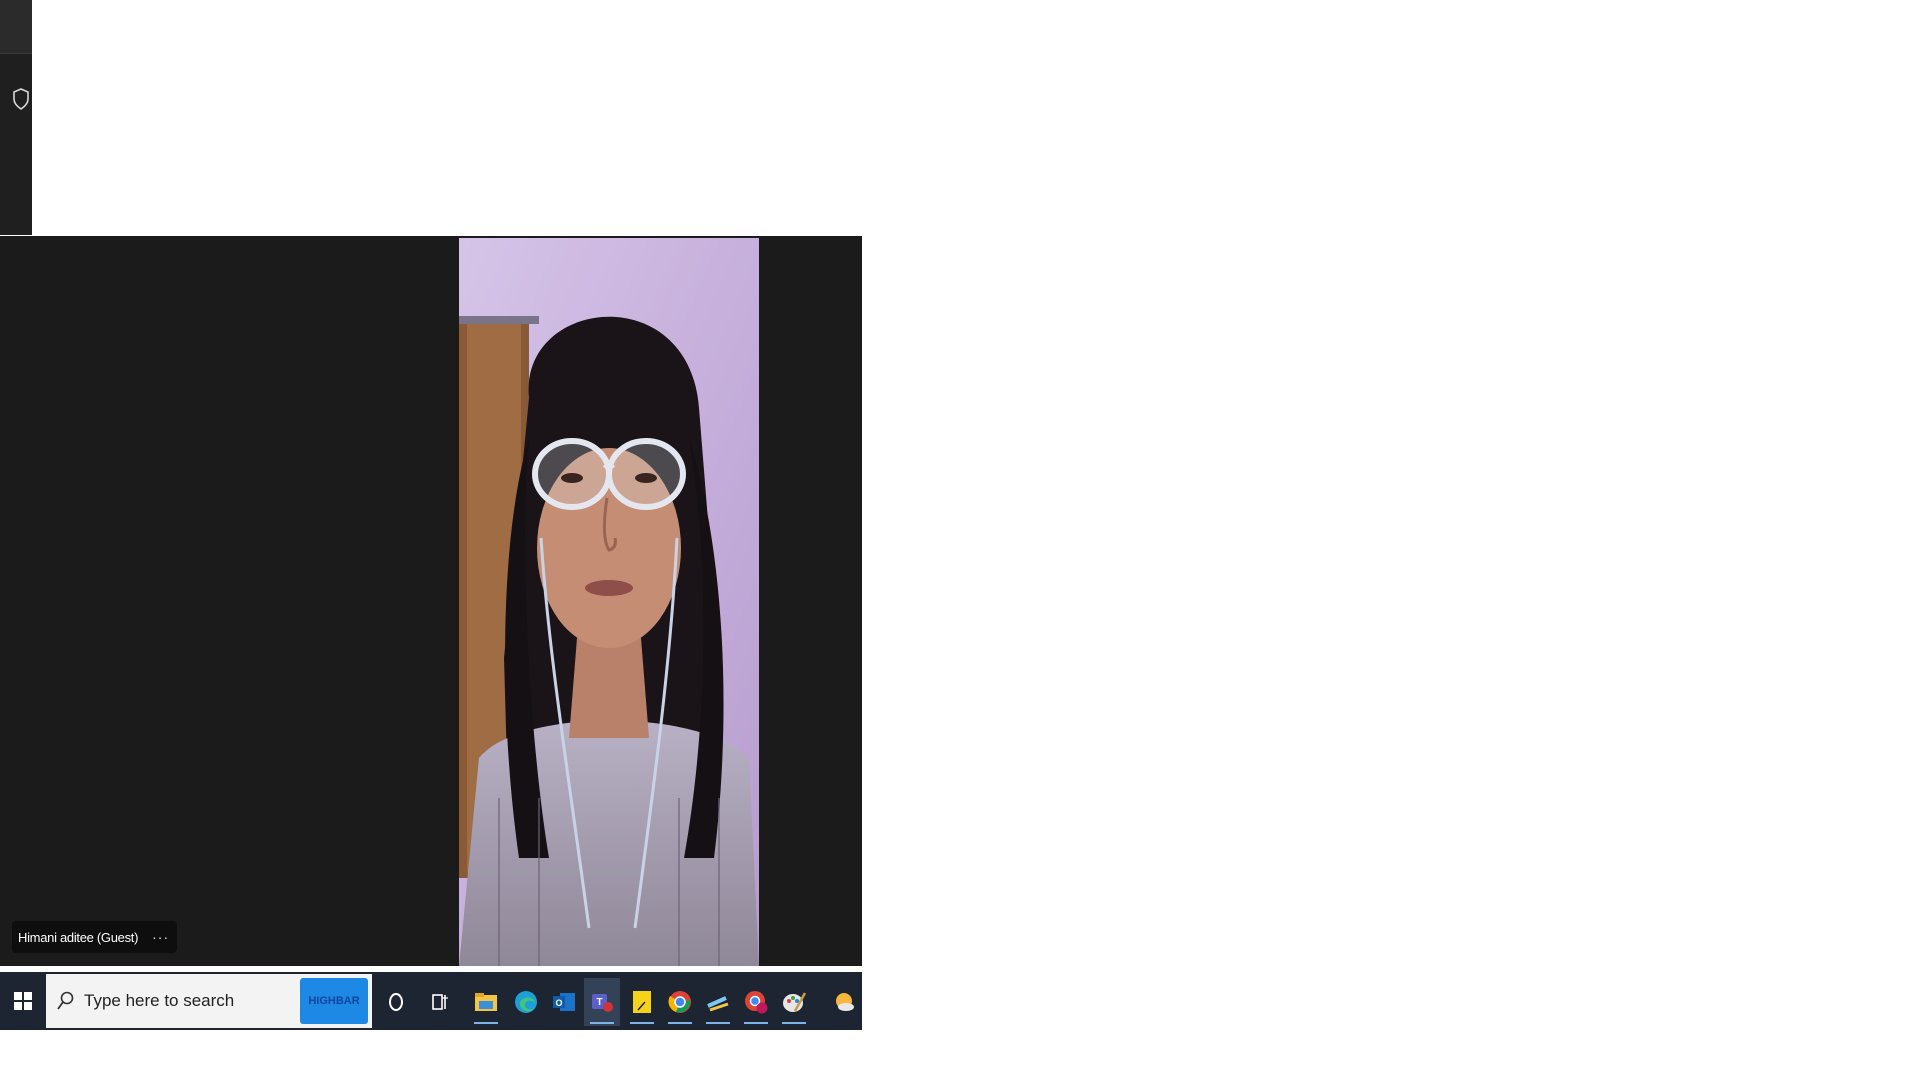 This screenshot has height=1080, width=1920. I want to click on teams-icon: T, so click(602, 1002).